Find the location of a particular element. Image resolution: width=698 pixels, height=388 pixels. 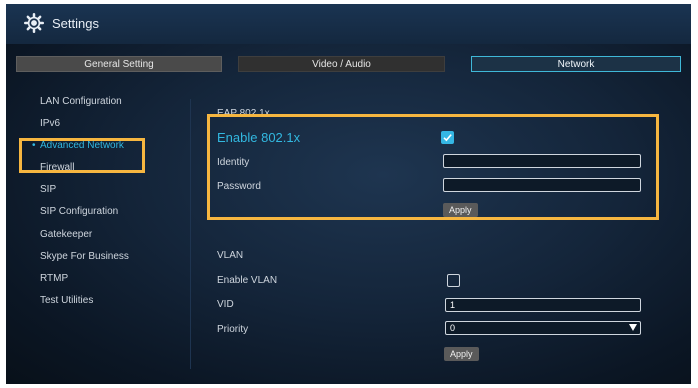

sidebar-item-sip-configuration: SIP Configuration is located at coordinates (79, 211).